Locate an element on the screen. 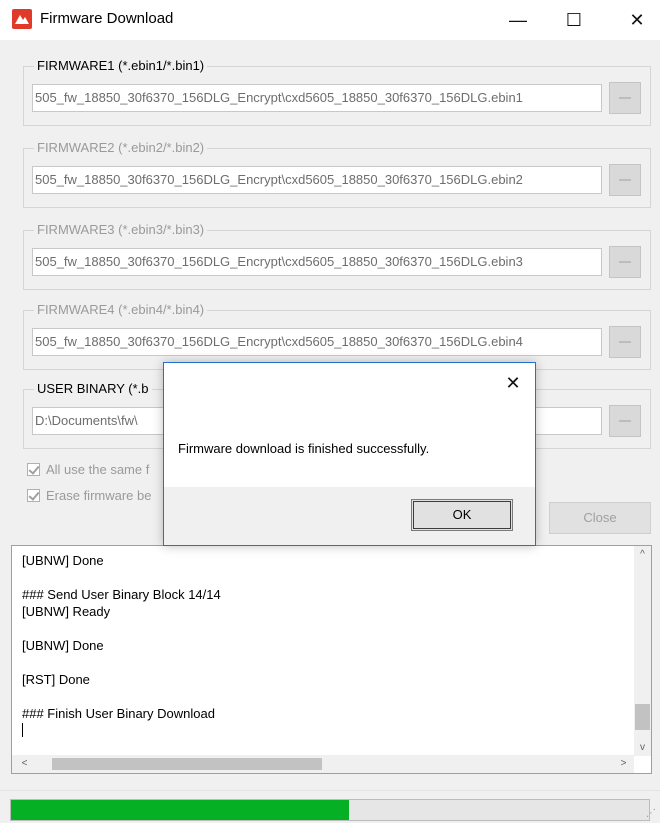 Image resolution: width=660 pixels, height=823 pixels. erase-firmware-label: Erase firmware be is located at coordinates (99, 495).